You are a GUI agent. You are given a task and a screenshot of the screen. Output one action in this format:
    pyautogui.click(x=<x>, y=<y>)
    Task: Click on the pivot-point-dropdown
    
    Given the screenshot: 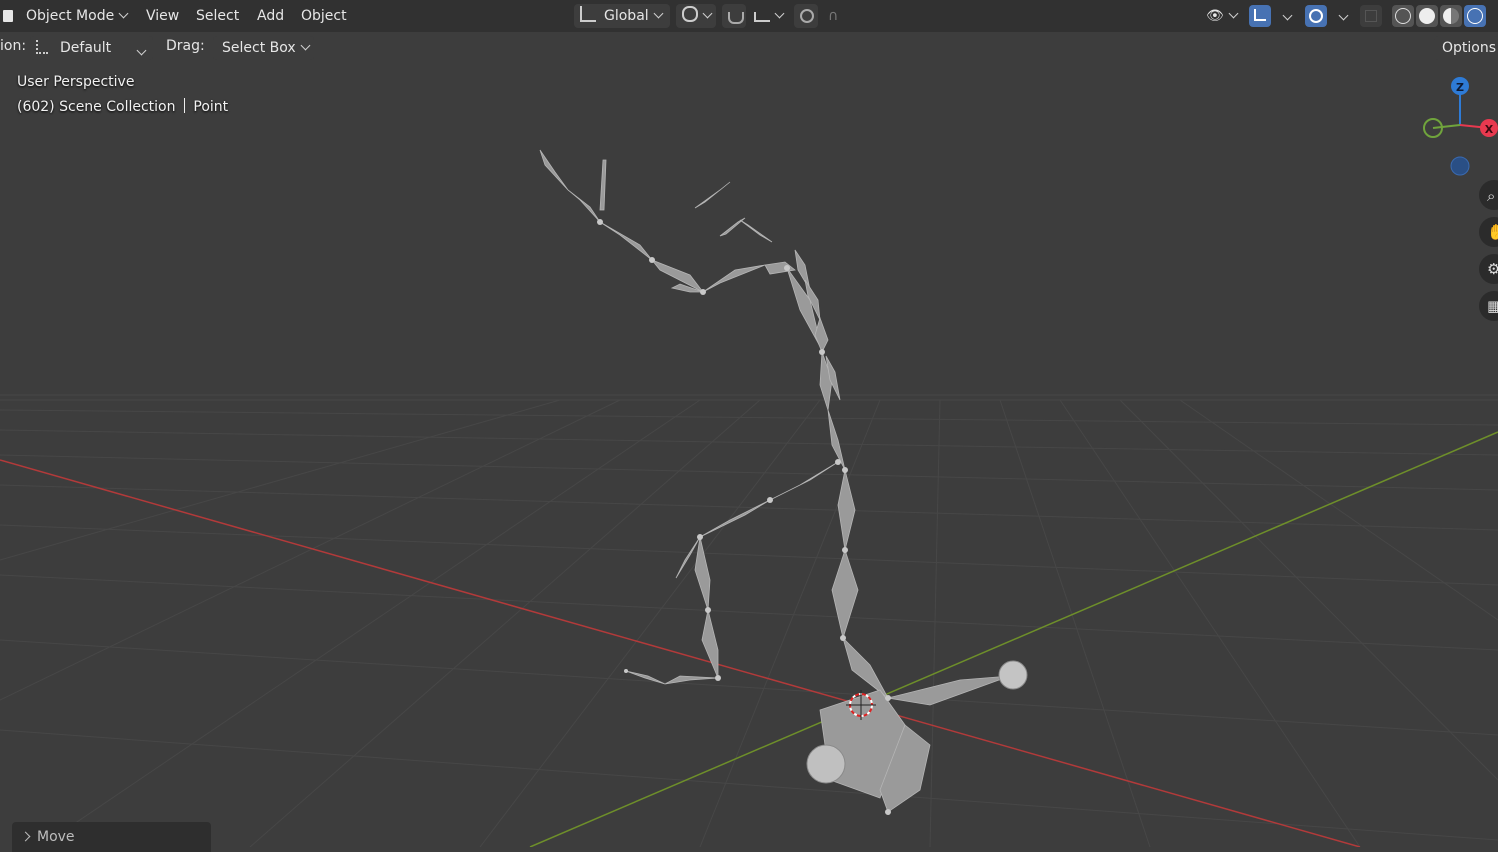 What is the action you would take?
    pyautogui.click(x=696, y=16)
    